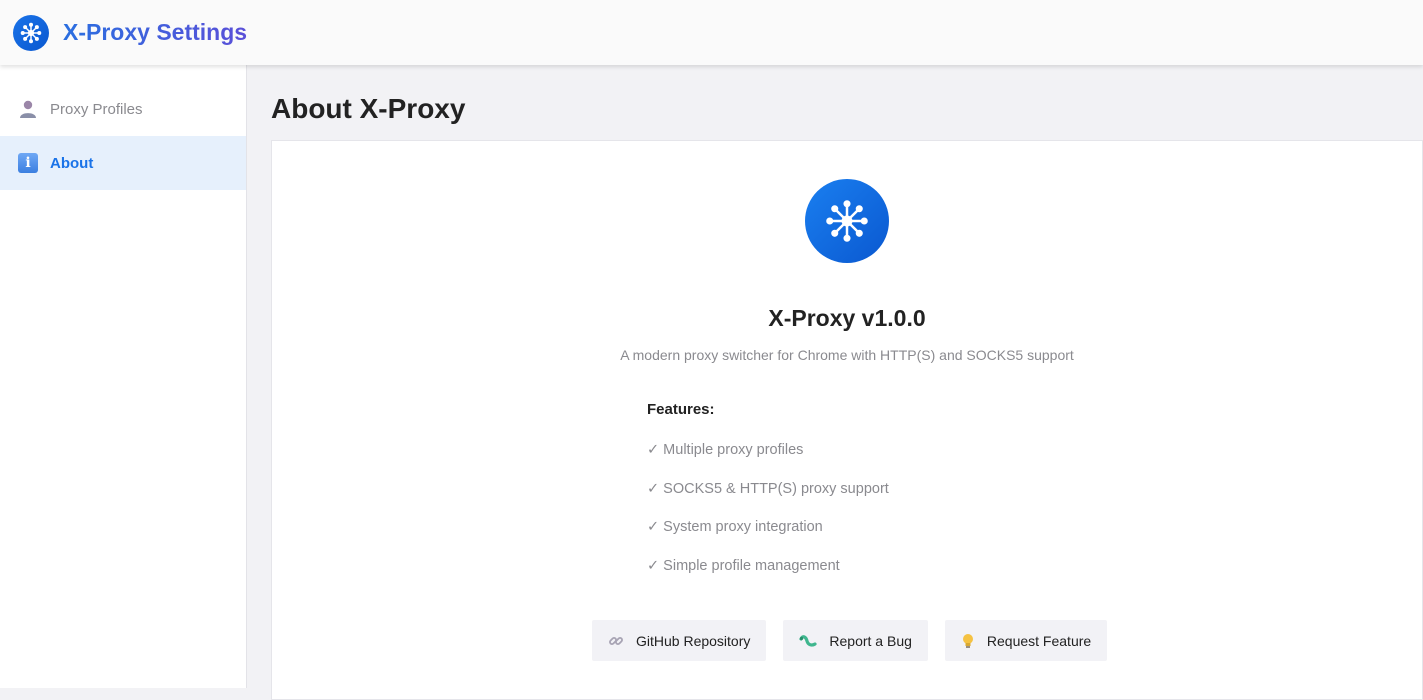 The width and height of the screenshot is (1423, 700). I want to click on github-repository-button: GitHub Repository, so click(679, 640).